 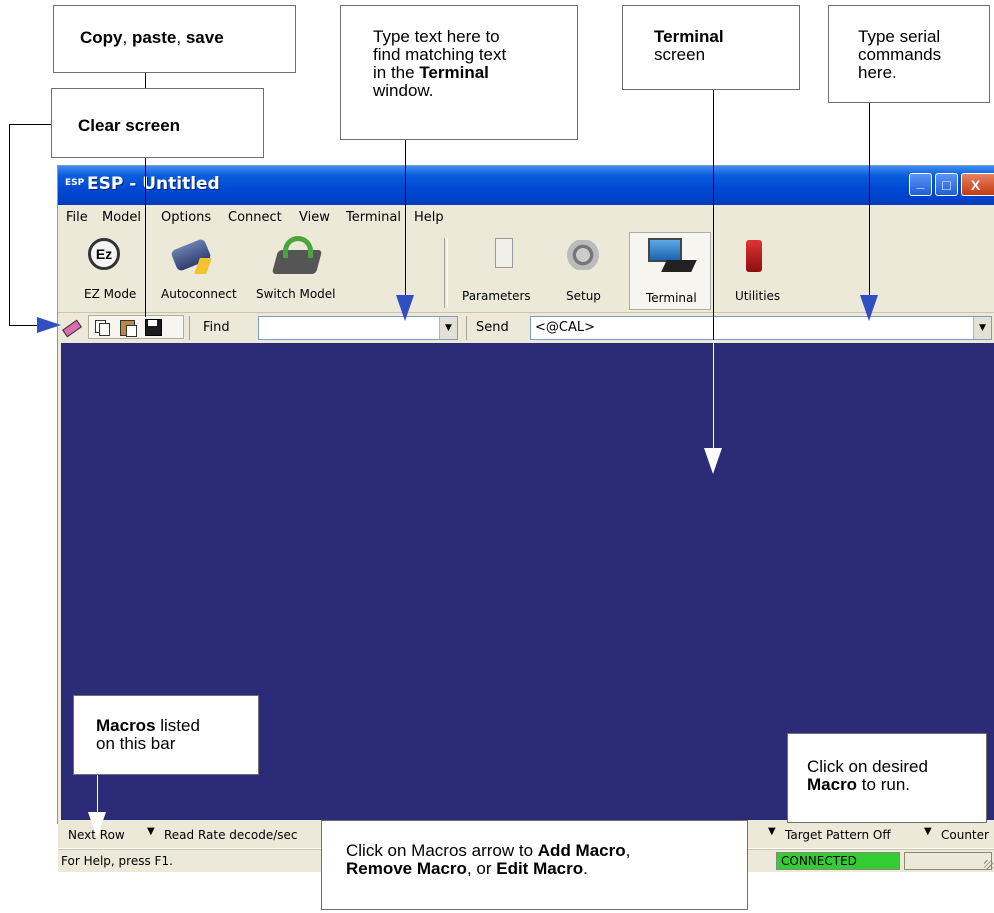 What do you see at coordinates (216, 327) in the screenshot?
I see `find-label: Find` at bounding box center [216, 327].